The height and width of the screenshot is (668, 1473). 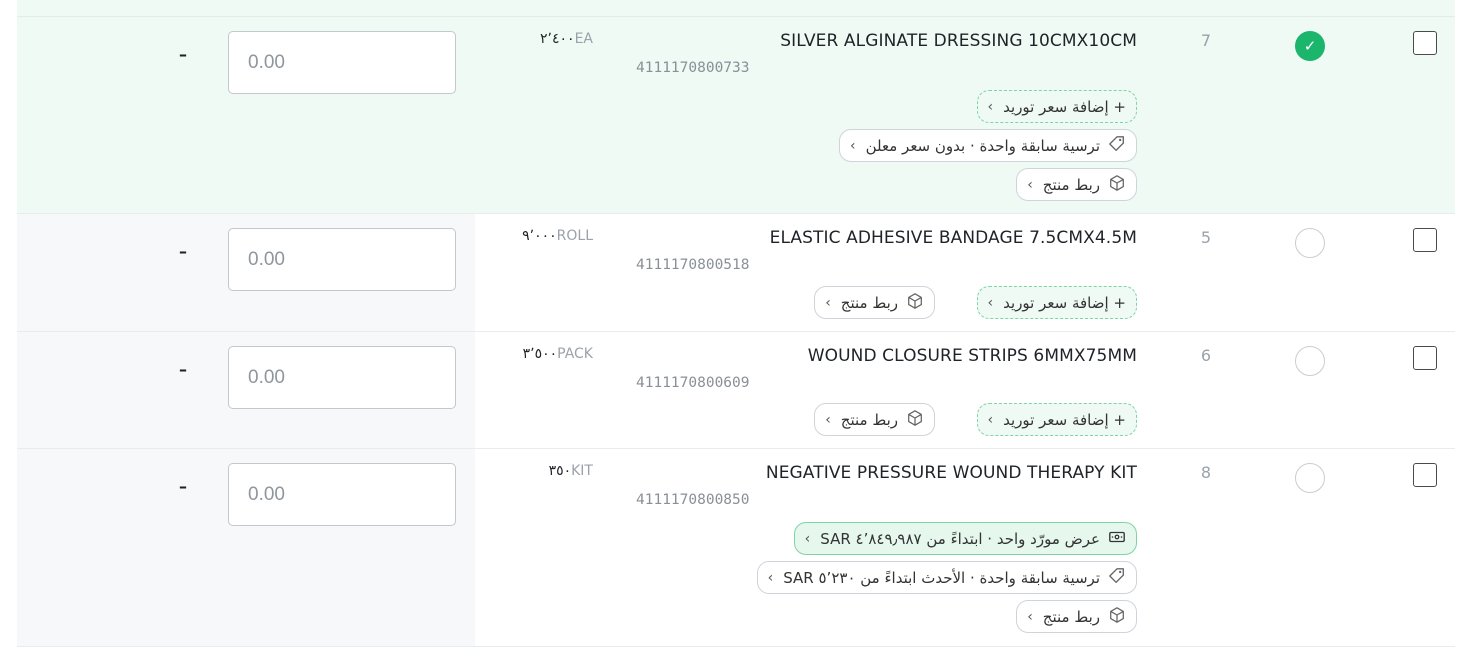 I want to click on quantity-value: ٩٬٠٠٠, so click(x=539, y=236).